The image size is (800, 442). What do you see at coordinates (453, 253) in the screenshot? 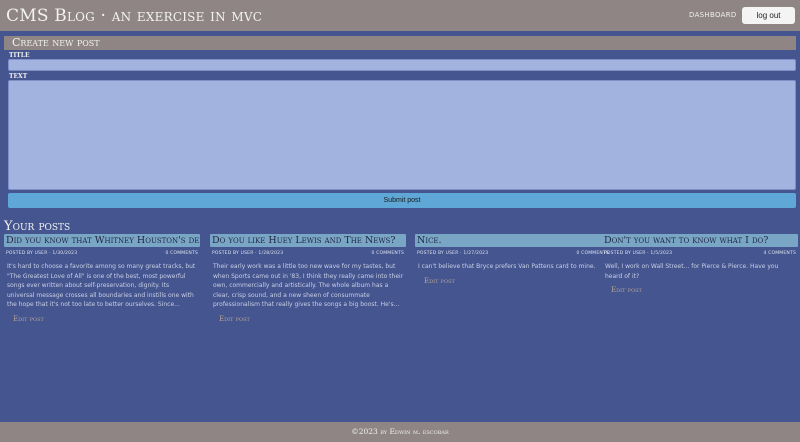
I see `post-author-date: posted by user · 1/27/2023` at bounding box center [453, 253].